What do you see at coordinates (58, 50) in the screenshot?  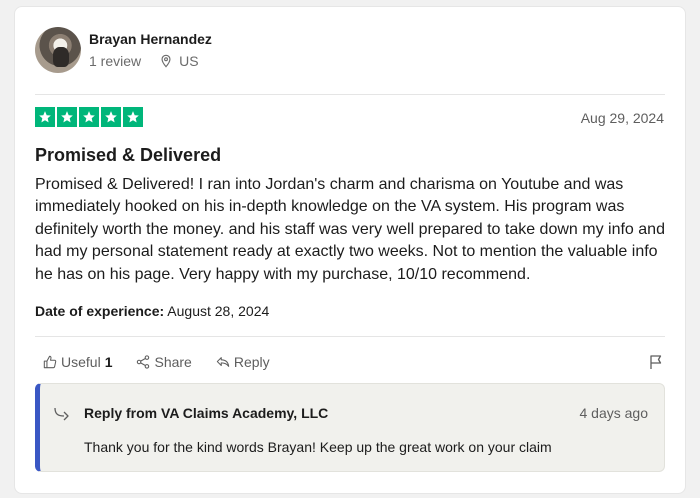 I see `avatar` at bounding box center [58, 50].